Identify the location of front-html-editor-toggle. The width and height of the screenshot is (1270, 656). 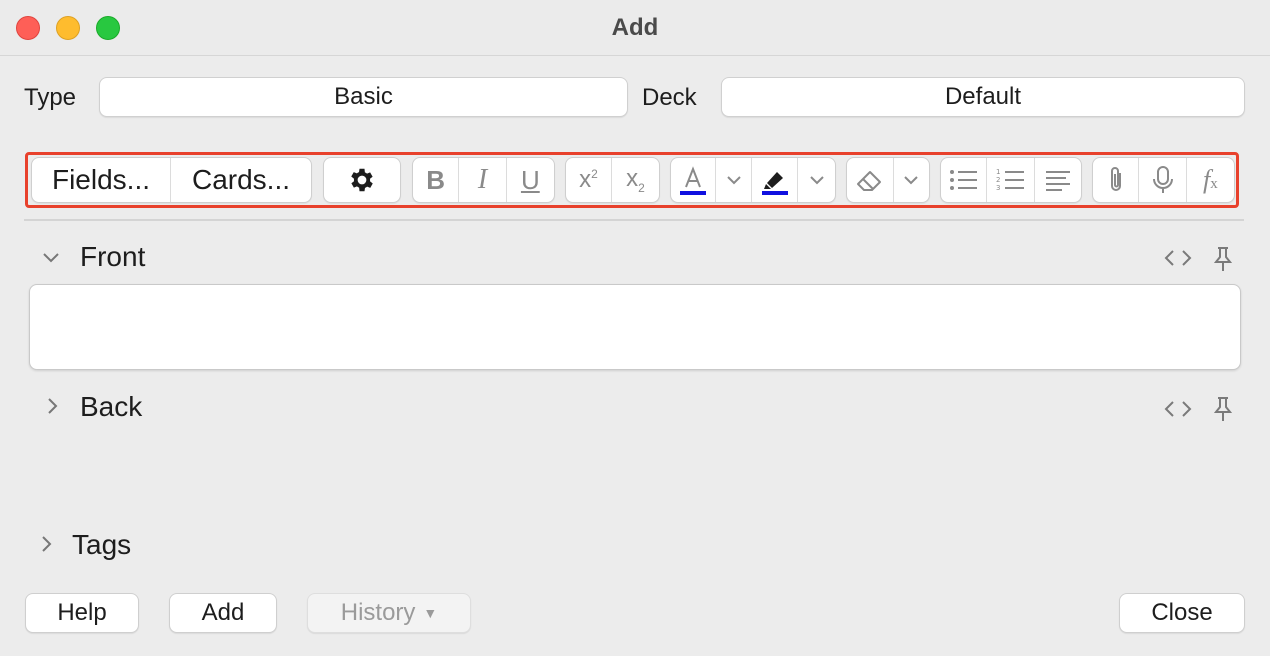
(1178, 260).